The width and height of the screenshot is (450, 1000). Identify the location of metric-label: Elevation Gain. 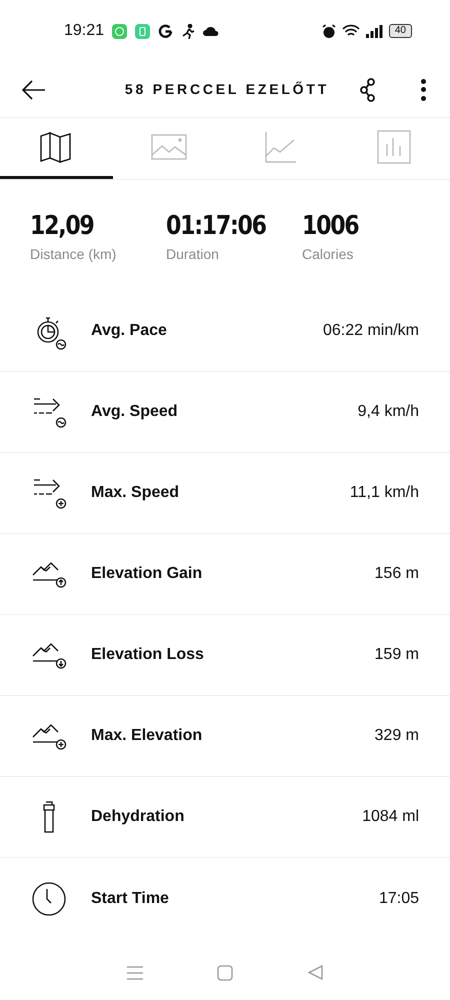
(147, 574).